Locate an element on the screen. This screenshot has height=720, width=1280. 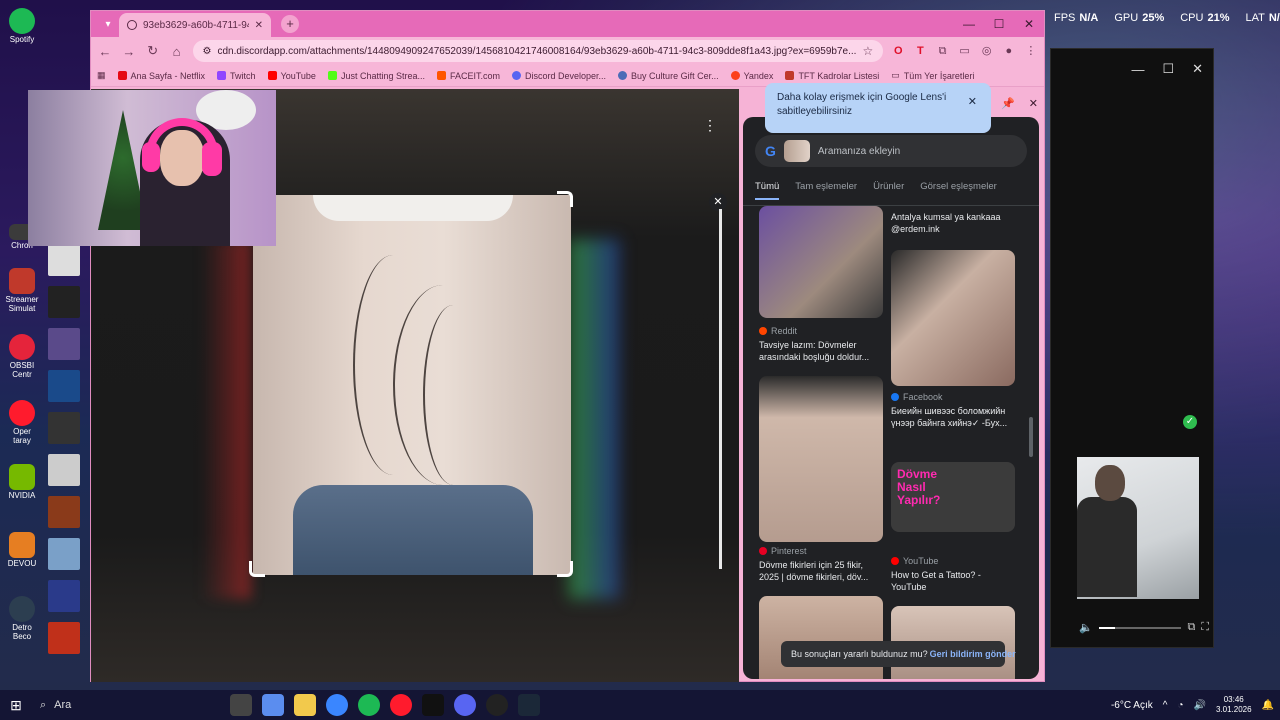
desktop-icon-nvidia: NVIDIA is located at coordinates (22, 482).